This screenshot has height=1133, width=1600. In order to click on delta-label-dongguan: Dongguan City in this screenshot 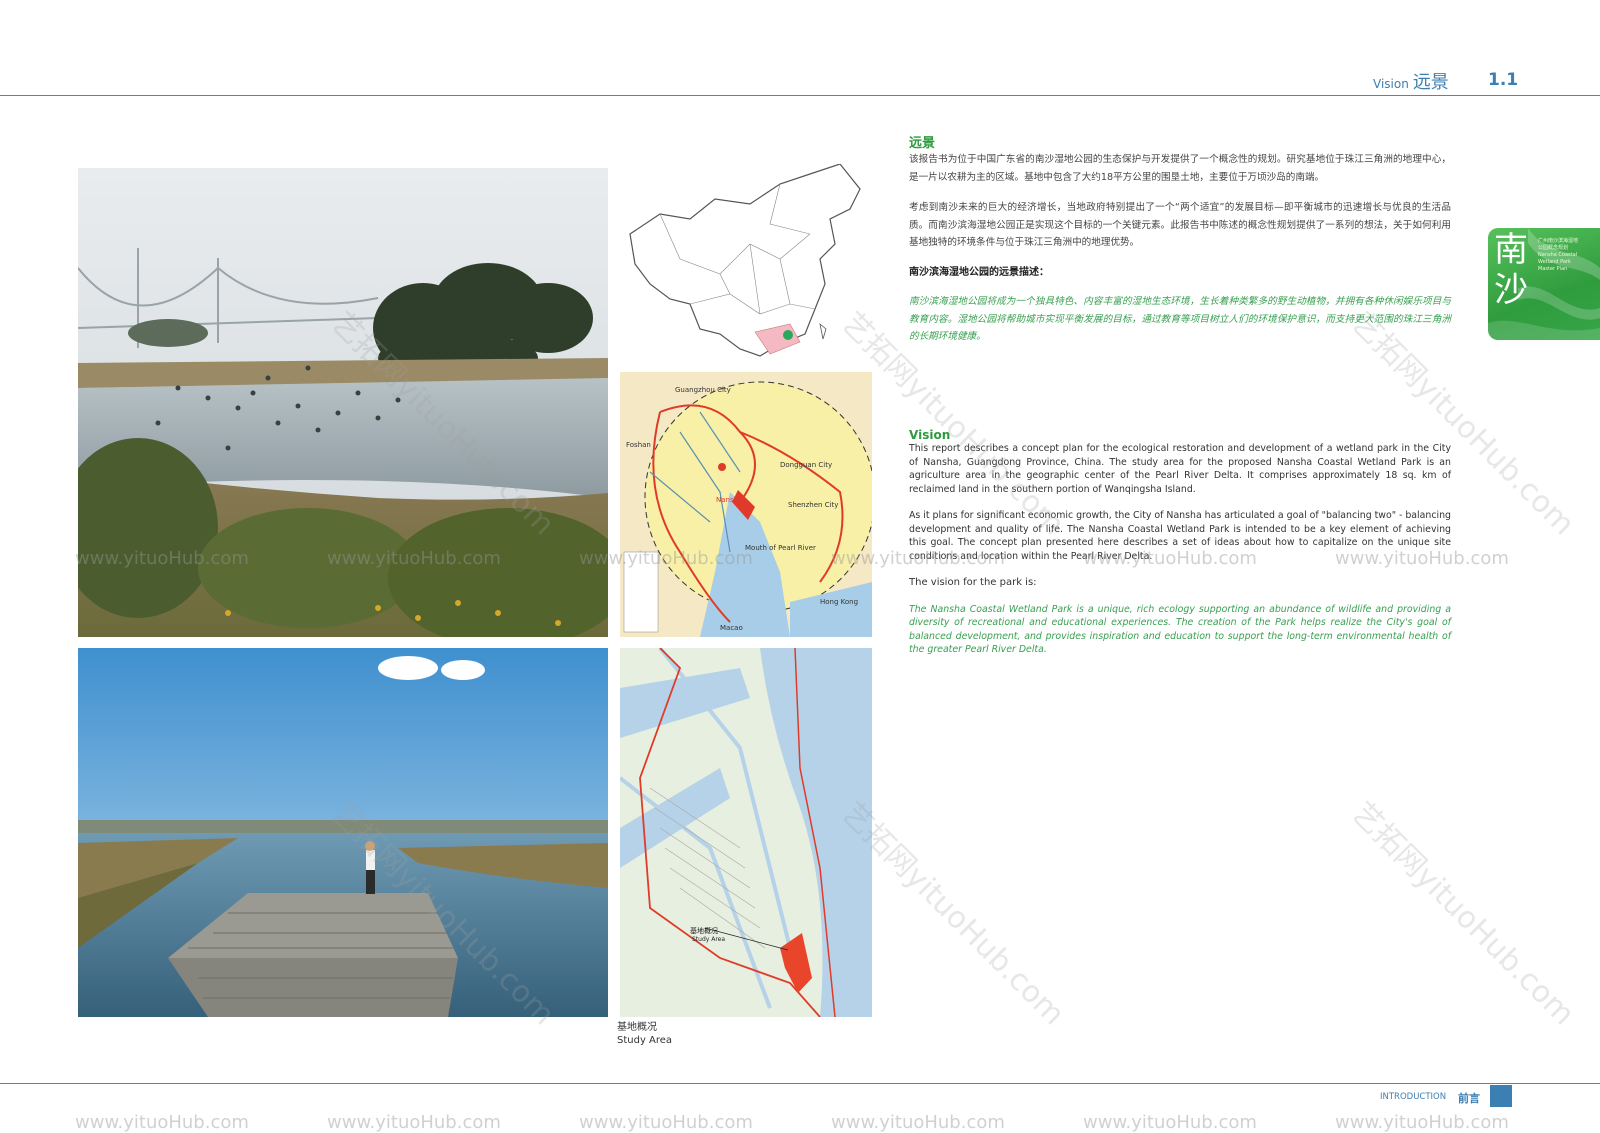, I will do `click(806, 465)`.